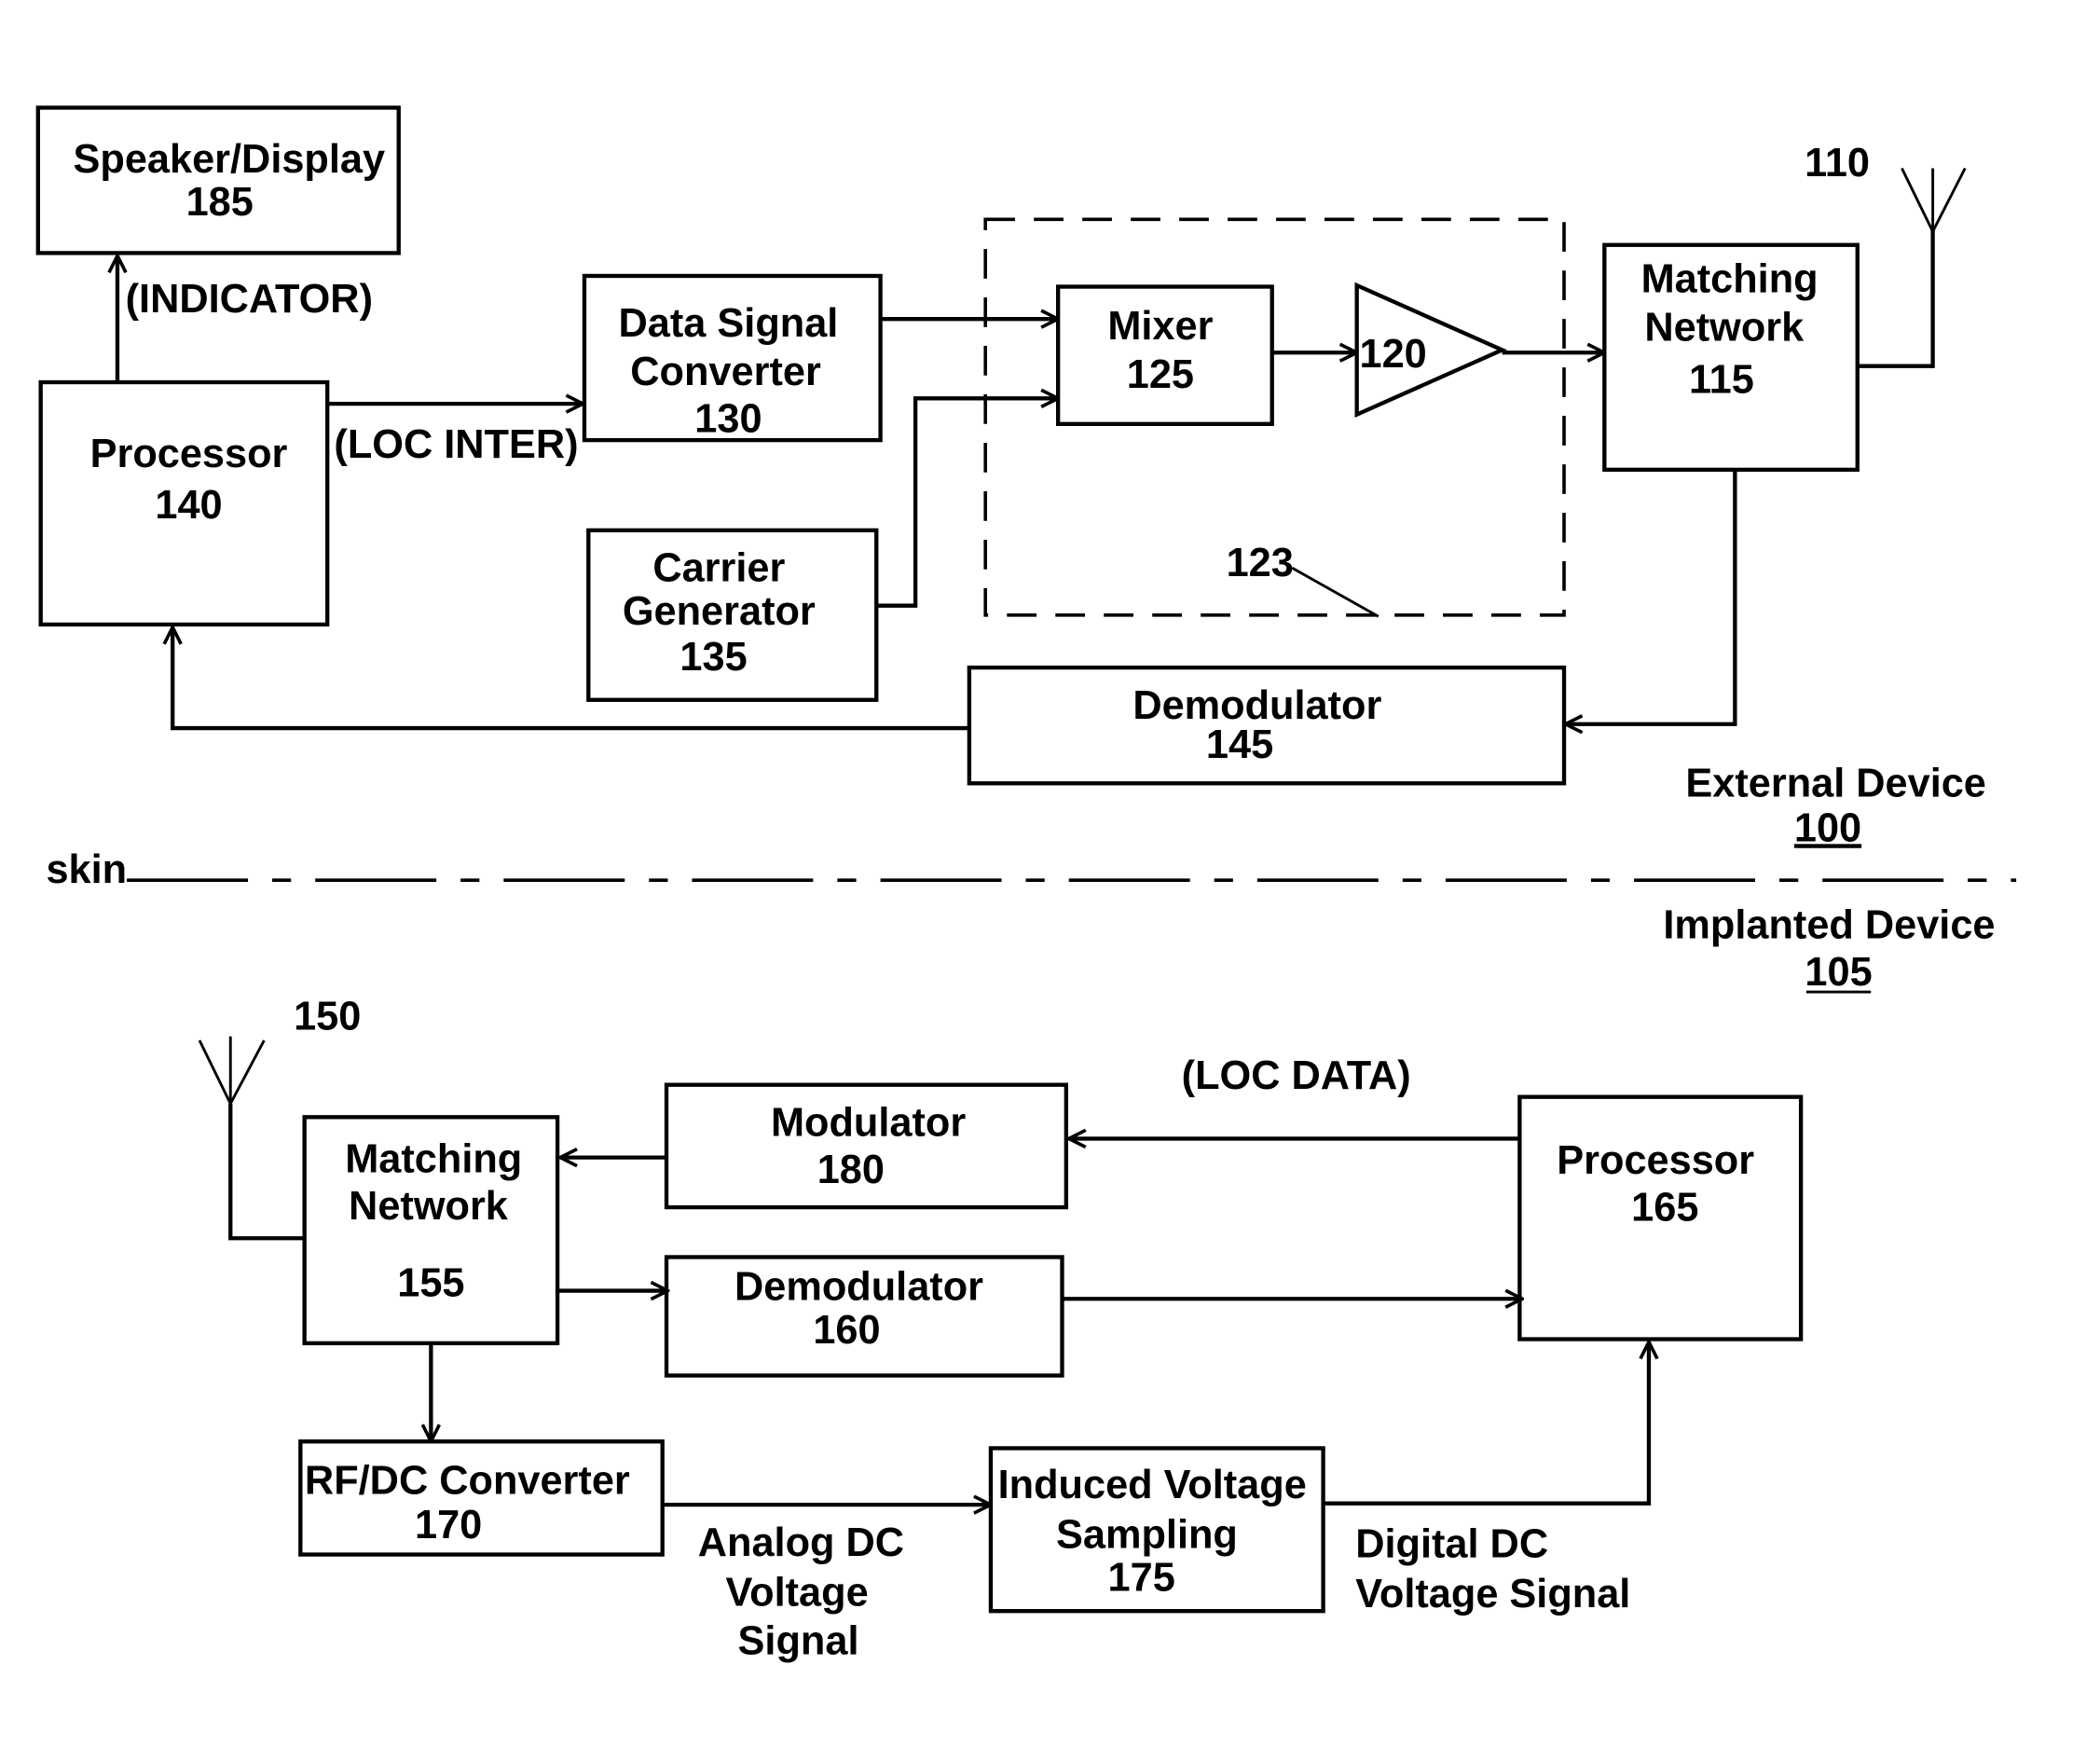 The width and height of the screenshot is (2100, 1747). I want to click on digital-signal-label-1: Digital DC, so click(1452, 1543).